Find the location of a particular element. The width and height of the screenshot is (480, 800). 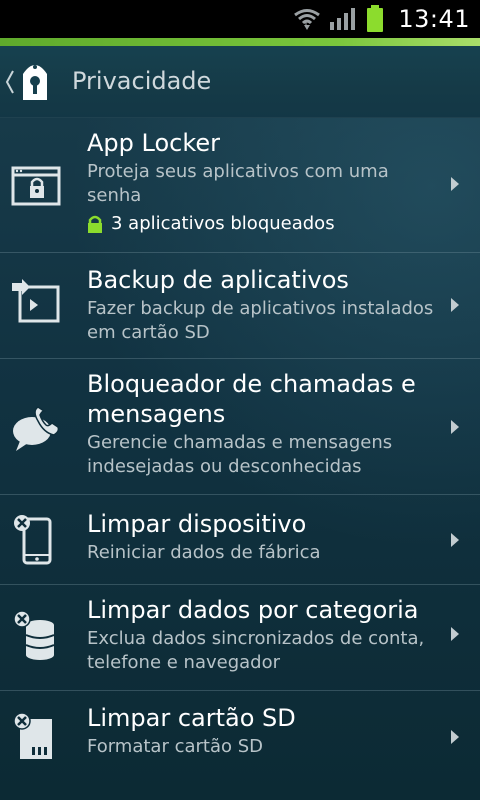

wipe-sd-card-icon is located at coordinates (32, 735).